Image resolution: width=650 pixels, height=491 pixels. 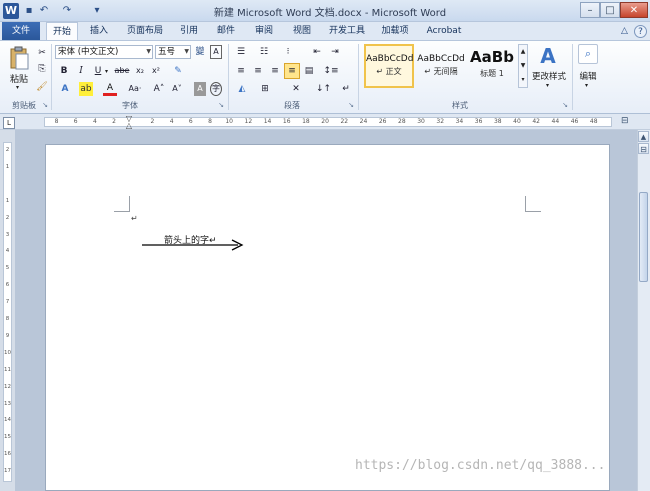 I want to click on vertical-scrollbar, so click(x=643, y=310).